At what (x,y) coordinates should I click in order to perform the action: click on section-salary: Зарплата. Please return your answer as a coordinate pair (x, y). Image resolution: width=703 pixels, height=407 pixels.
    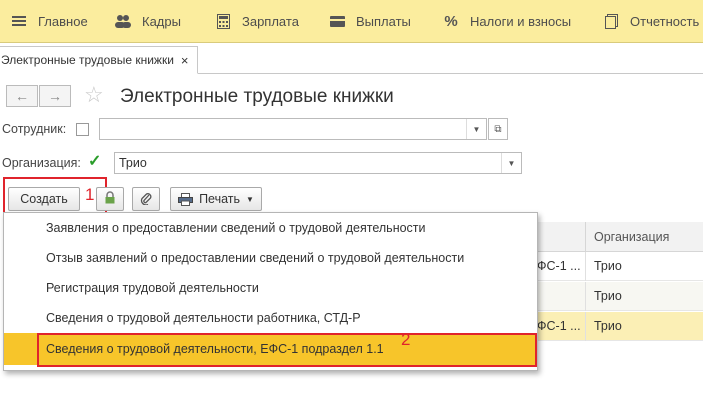
    Looking at the image, I should click on (261, 21).